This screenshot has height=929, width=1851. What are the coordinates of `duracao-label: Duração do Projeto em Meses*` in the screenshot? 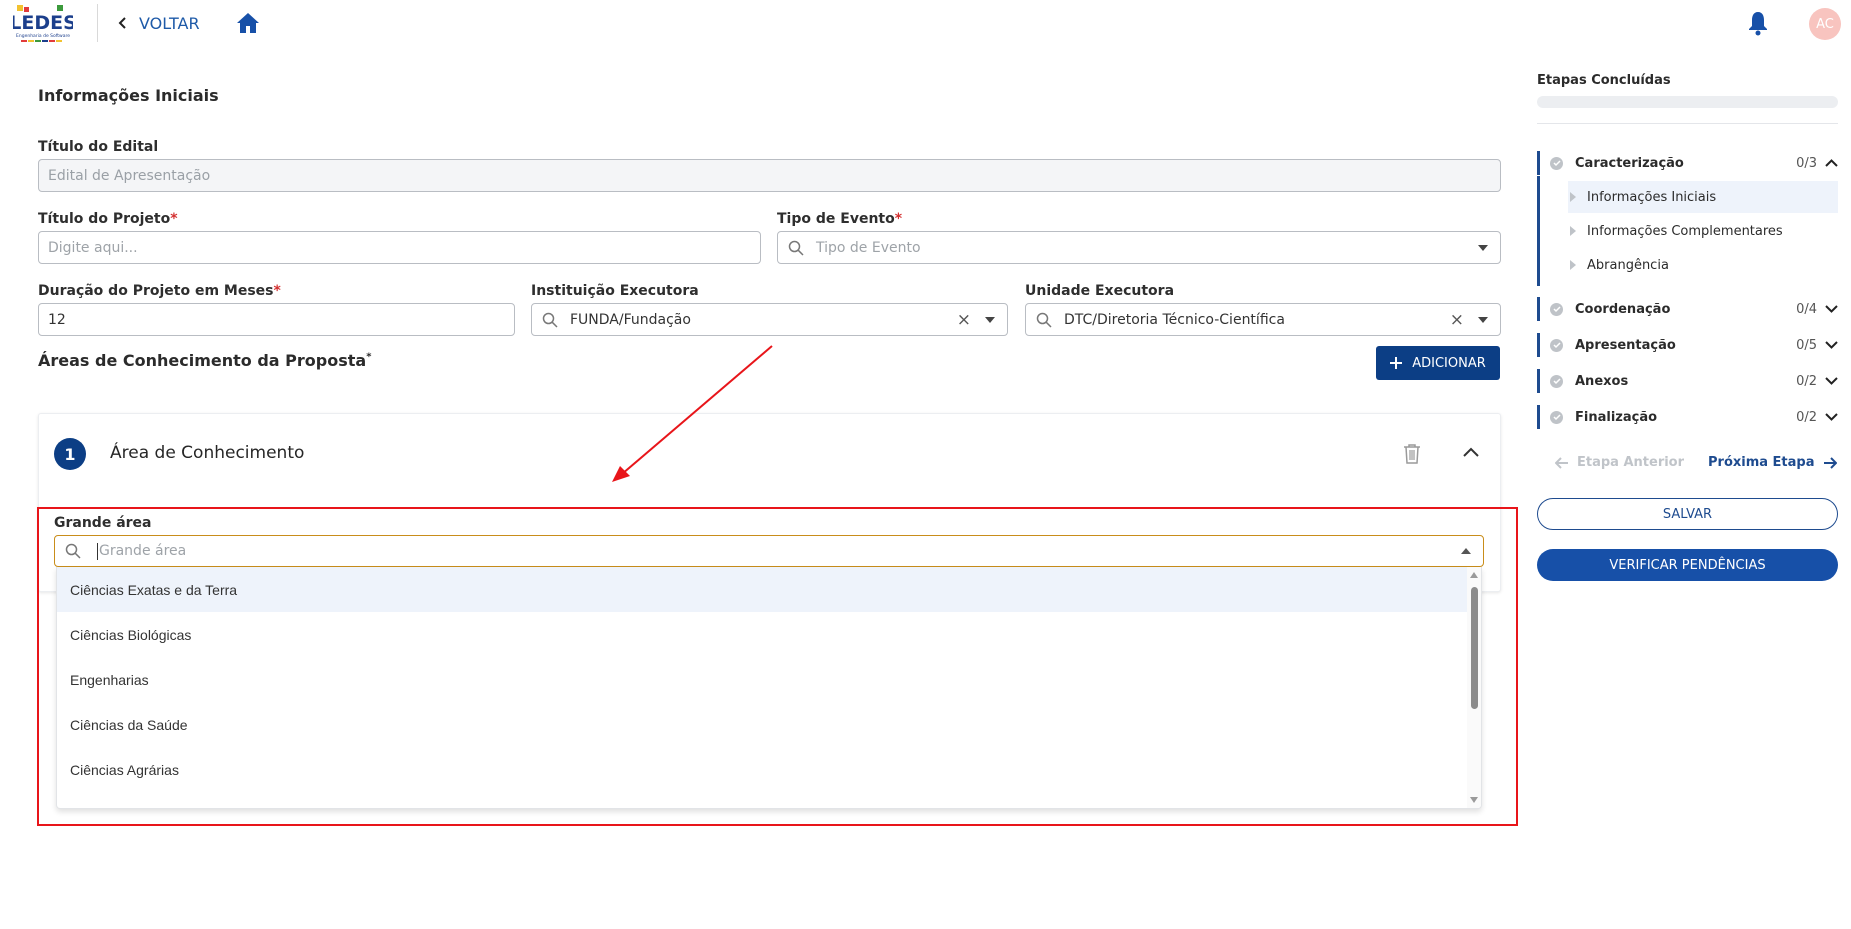 It's located at (159, 291).